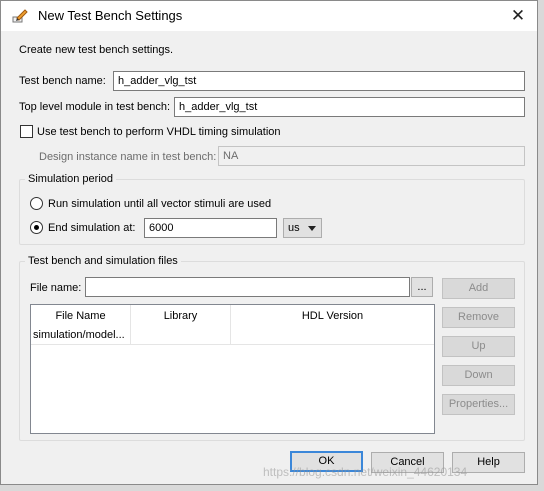 This screenshot has width=544, height=491. I want to click on run-until-radio, so click(36, 203).